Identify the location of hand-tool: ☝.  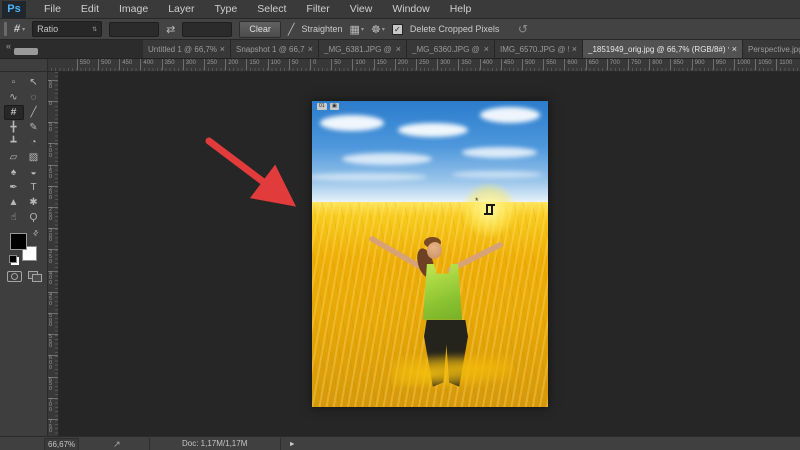
(14, 217).